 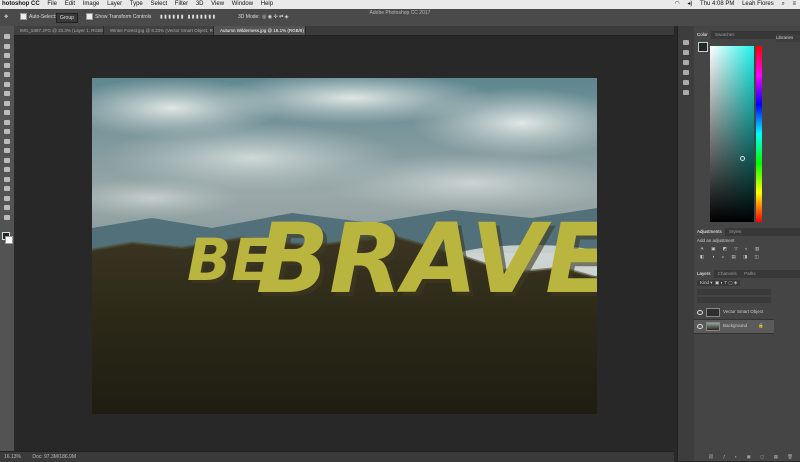 What do you see at coordinates (727, 274) in the screenshot?
I see `tab-channels: Channels` at bounding box center [727, 274].